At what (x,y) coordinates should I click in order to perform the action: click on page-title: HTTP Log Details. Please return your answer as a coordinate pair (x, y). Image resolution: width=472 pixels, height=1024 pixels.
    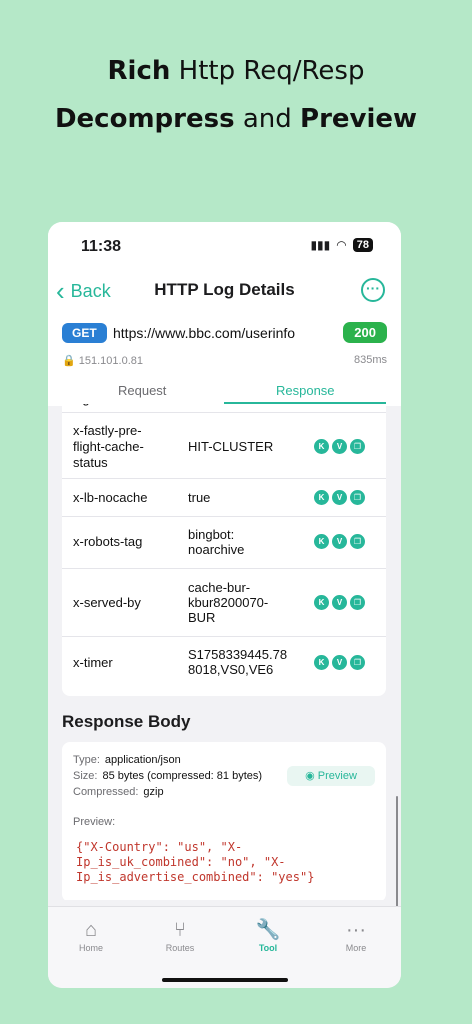
    Looking at the image, I should click on (224, 289).